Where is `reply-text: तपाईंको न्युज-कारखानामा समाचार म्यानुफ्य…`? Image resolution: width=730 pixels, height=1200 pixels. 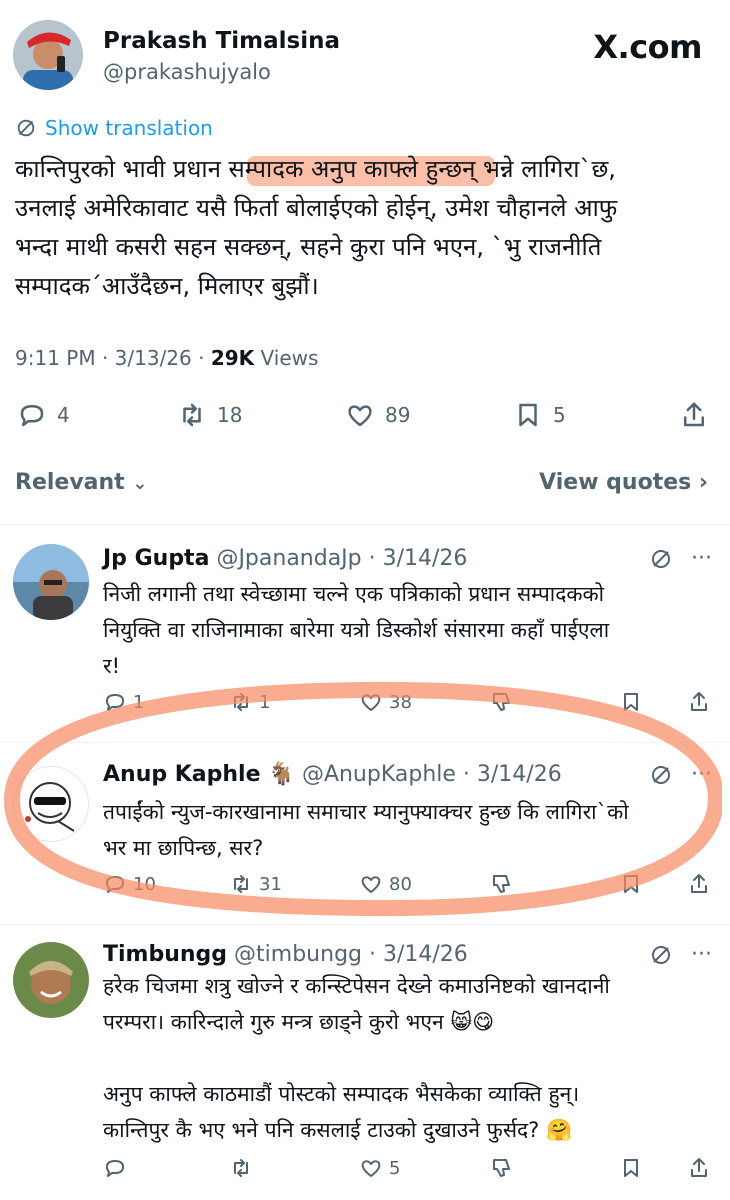 reply-text: तपाईंको न्युज-कारखानामा समाचार म्यानुफ्य… is located at coordinates (366, 830).